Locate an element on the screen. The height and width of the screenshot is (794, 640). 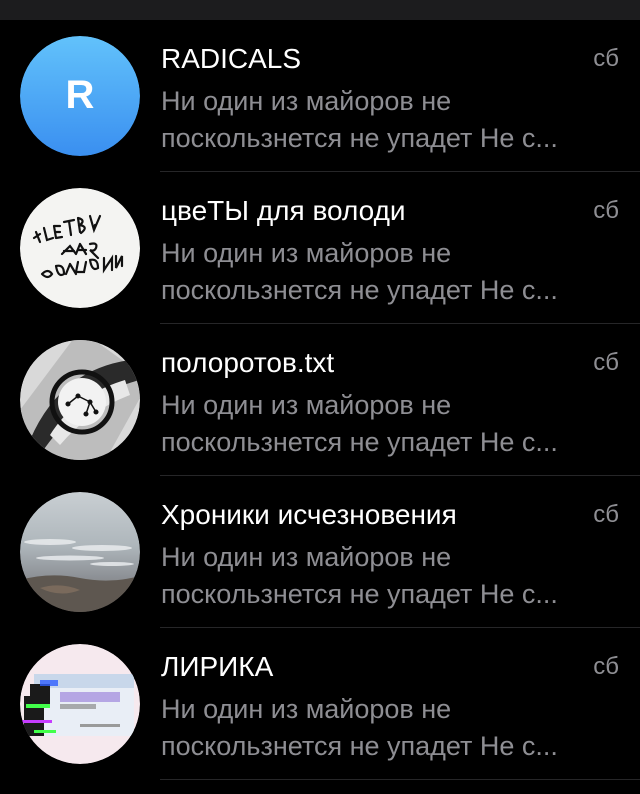
avatar: R is located at coordinates (80, 96).